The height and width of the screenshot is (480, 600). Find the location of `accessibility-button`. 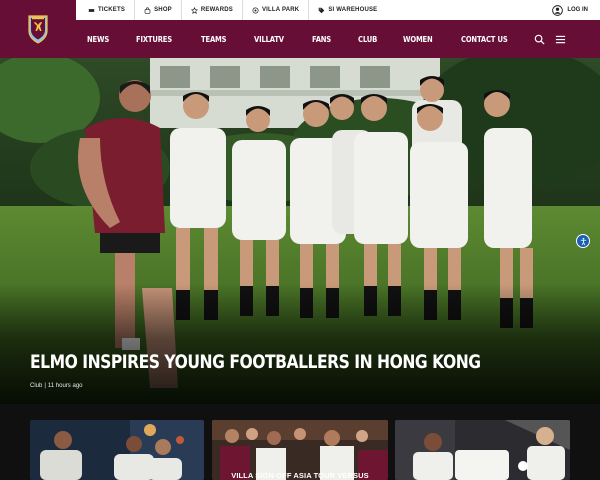

accessibility-button is located at coordinates (583, 241).